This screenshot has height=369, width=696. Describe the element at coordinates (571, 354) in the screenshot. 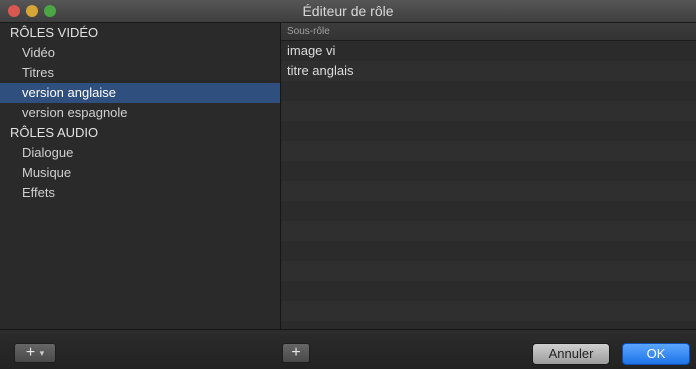

I see `cancel-button: Annuler` at that location.